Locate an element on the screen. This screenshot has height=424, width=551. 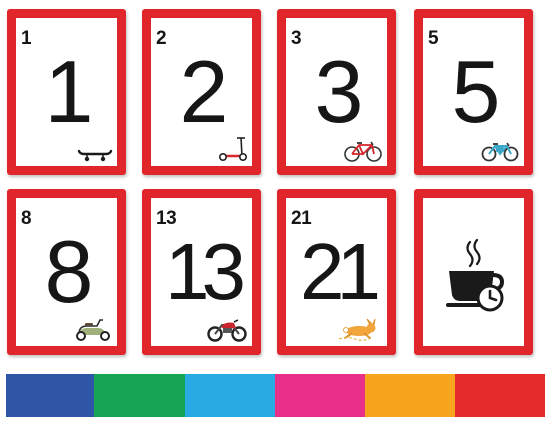
card-8: 8 8 is located at coordinates (66, 272).